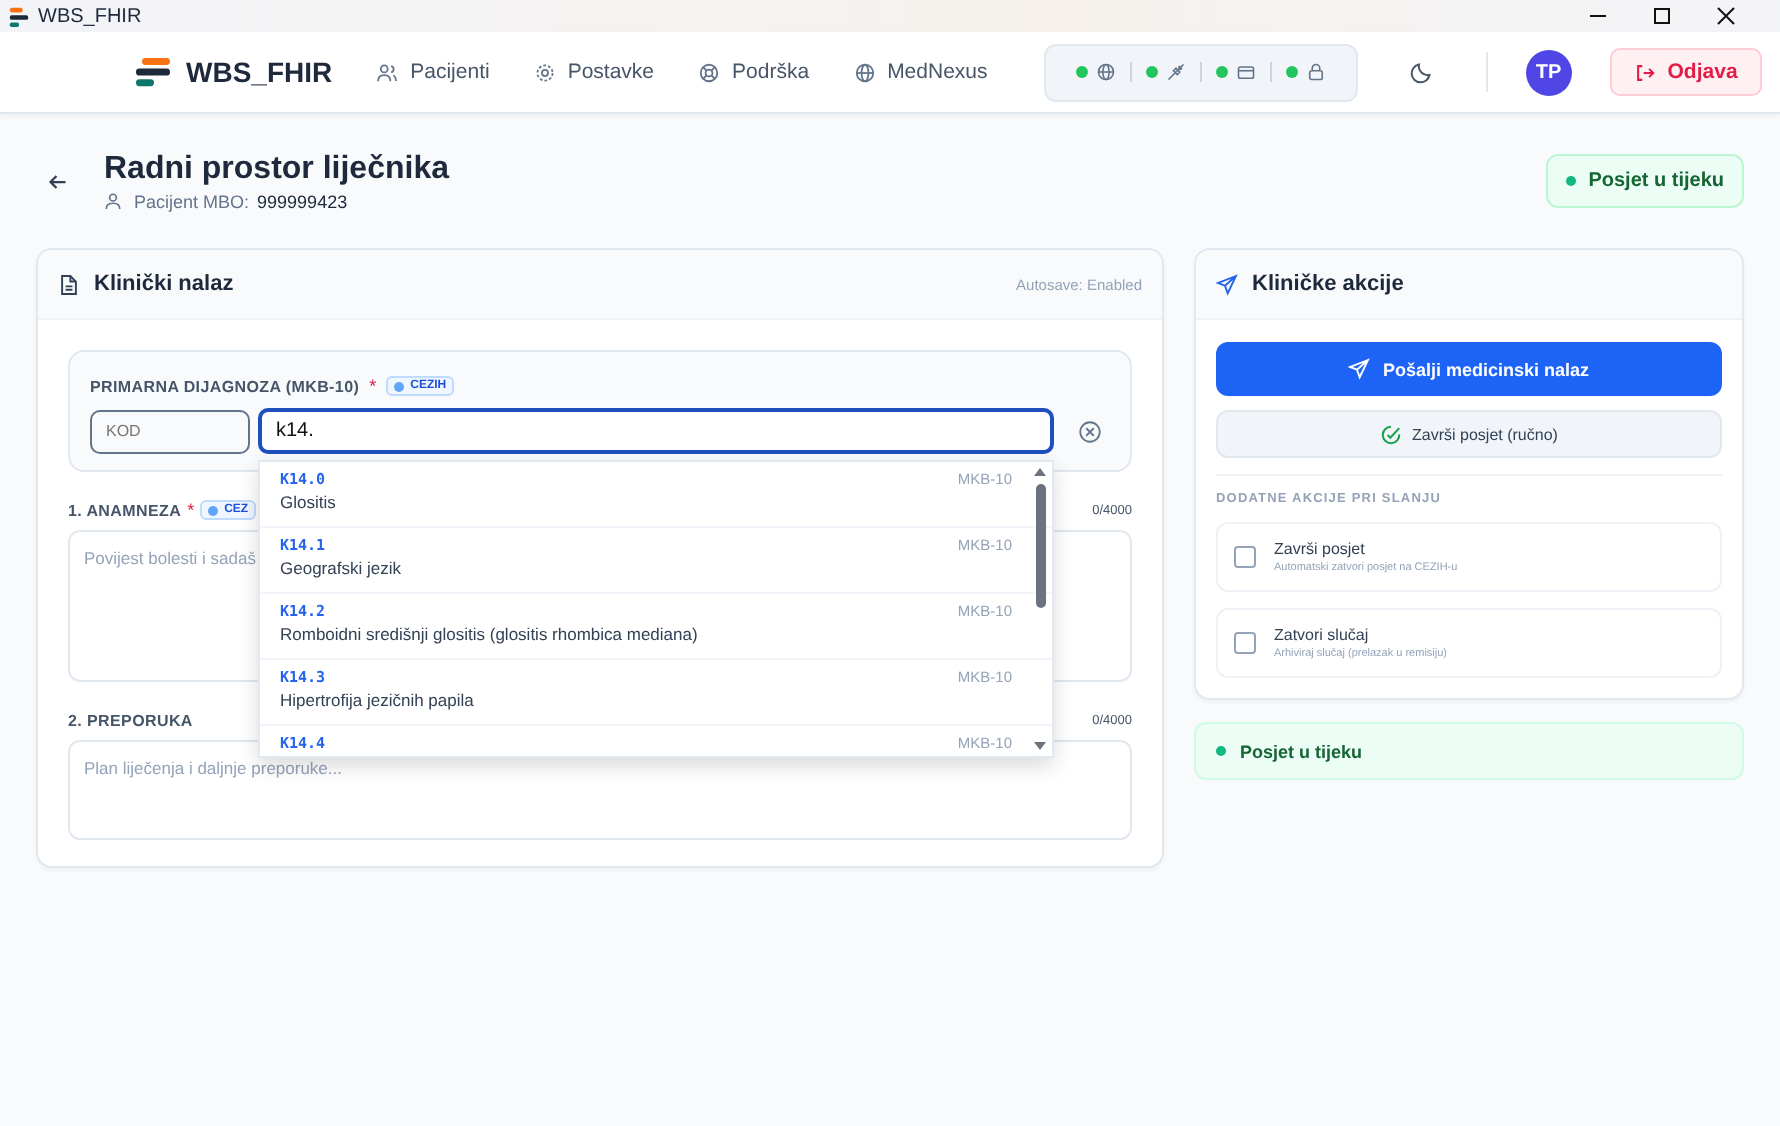 This screenshot has width=1780, height=1126. I want to click on patient-mbo: 999999423, so click(302, 201).